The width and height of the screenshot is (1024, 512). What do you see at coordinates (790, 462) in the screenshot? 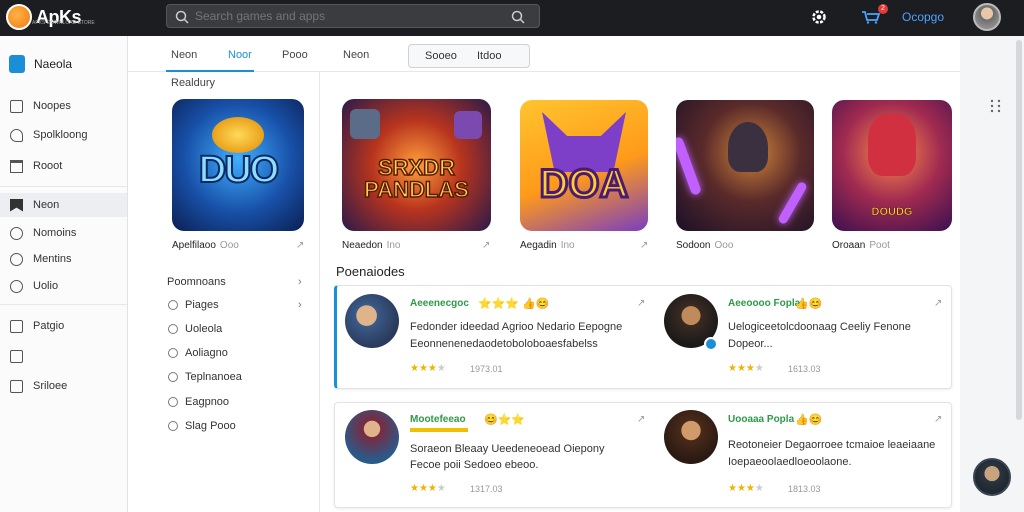
I see `review-text-line: Ioepaeoolaedloeoolaone.` at bounding box center [790, 462].